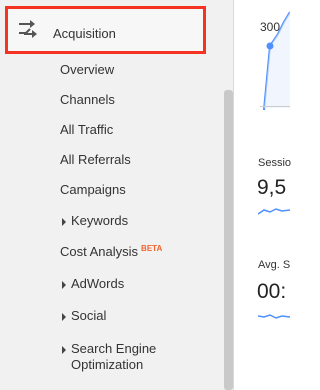 The height and width of the screenshot is (390, 320). What do you see at coordinates (97, 284) in the screenshot?
I see `sidebar-item-adwords: AdWords` at bounding box center [97, 284].